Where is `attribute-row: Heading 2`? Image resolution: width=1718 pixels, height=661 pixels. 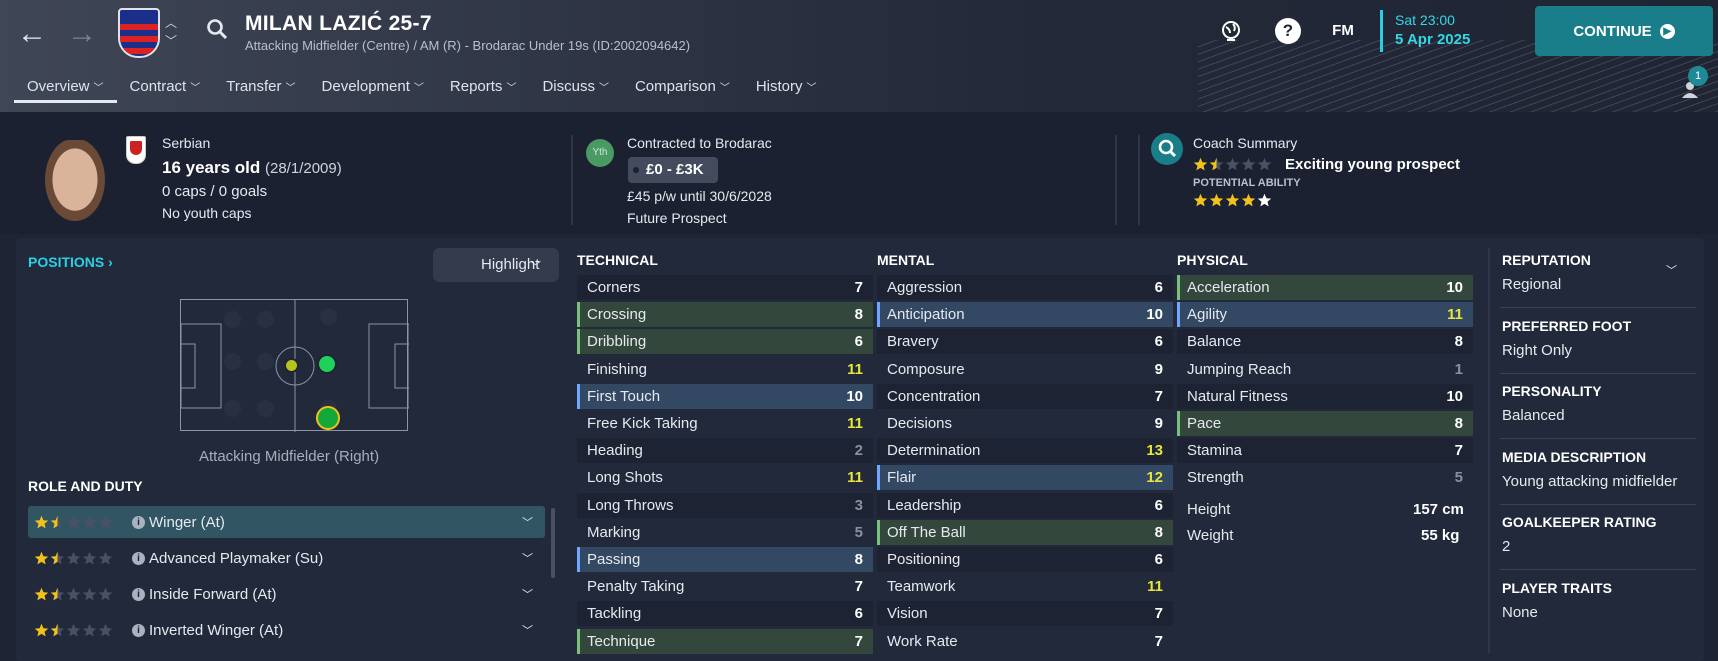
attribute-row: Heading 2 is located at coordinates (725, 451).